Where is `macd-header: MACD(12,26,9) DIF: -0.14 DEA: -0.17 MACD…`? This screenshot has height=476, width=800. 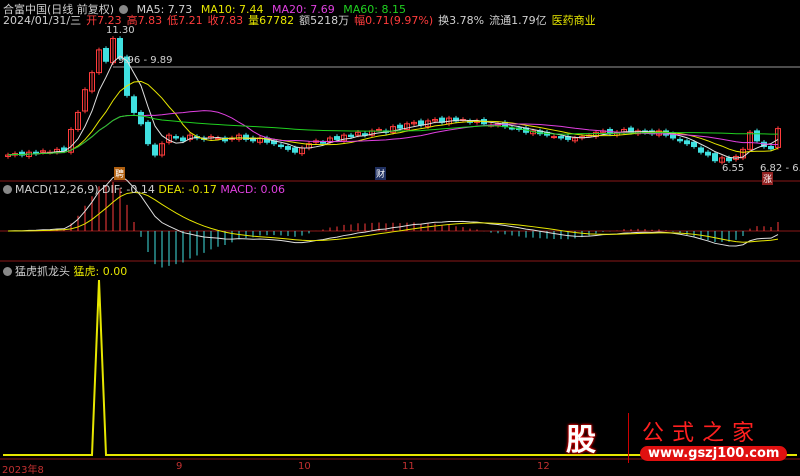 macd-header: MACD(12,26,9) DIF: -0.14 DEA: -0.17 MACD… is located at coordinates (144, 189).